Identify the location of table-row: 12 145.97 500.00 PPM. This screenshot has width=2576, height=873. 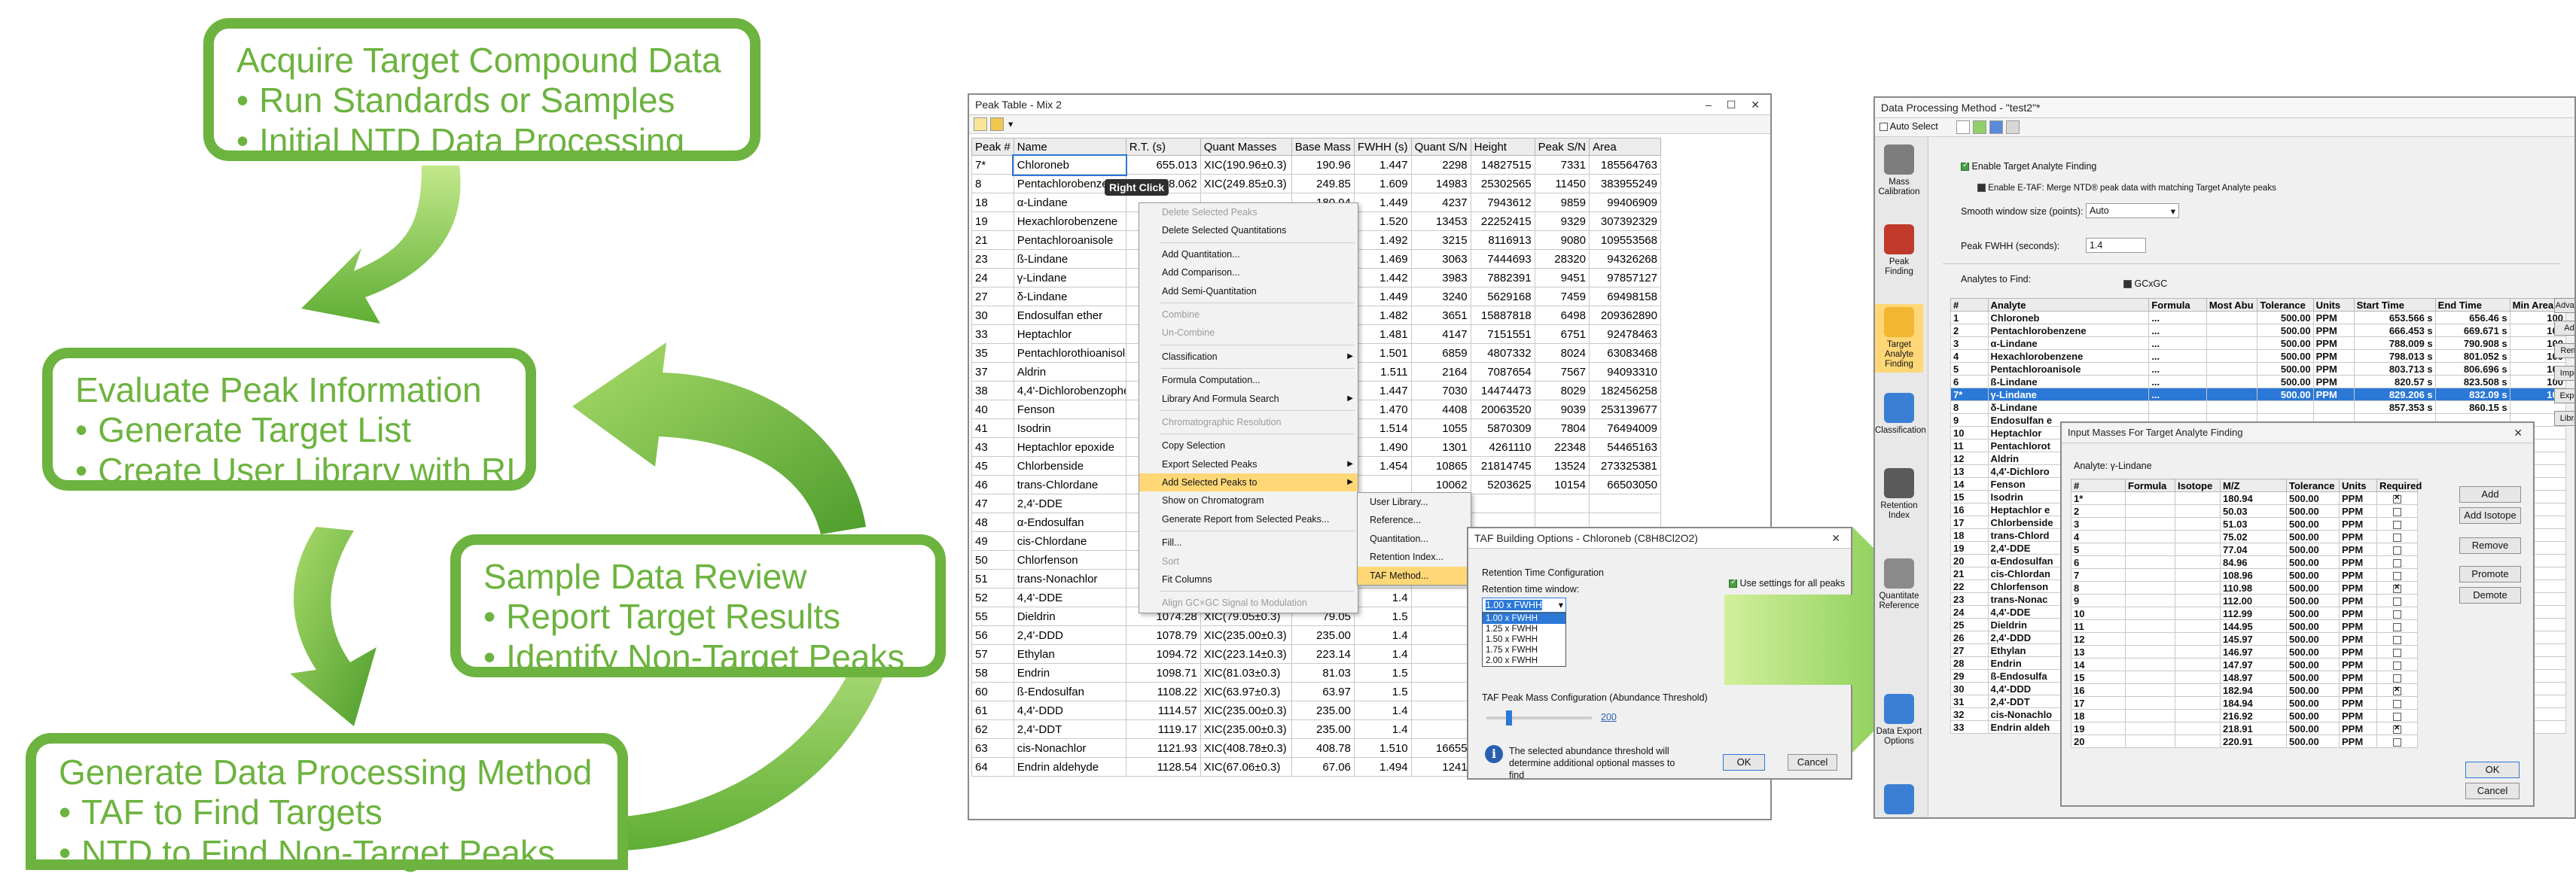
(2244, 639).